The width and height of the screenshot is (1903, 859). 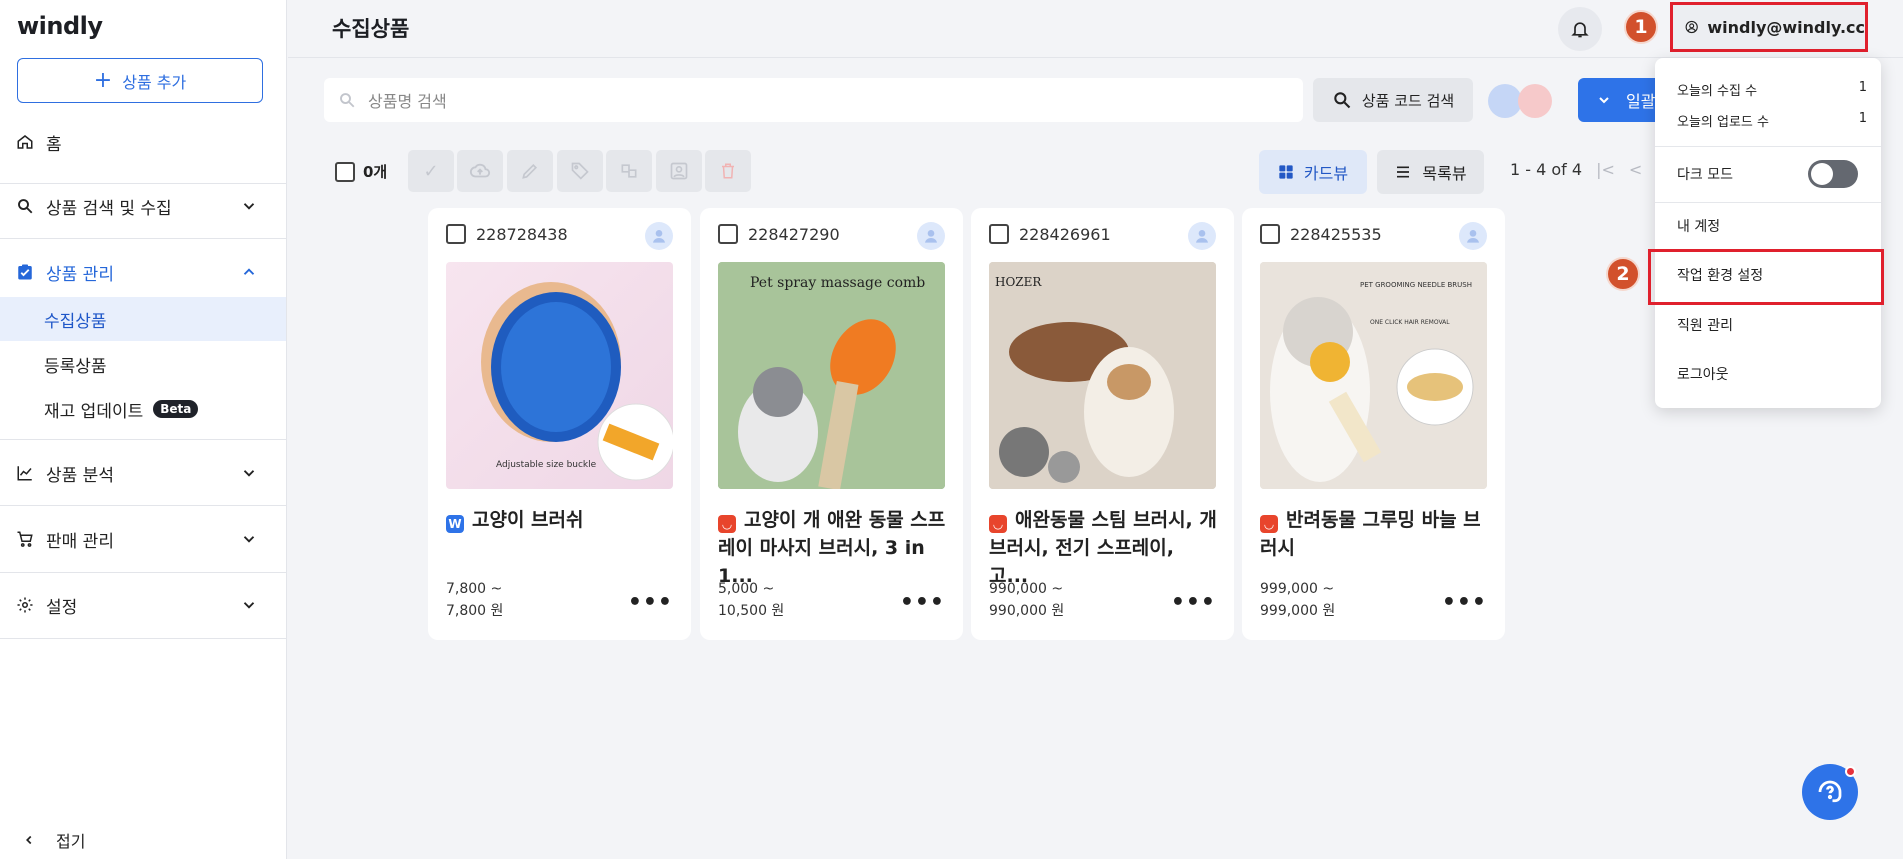 I want to click on stat-label: 오늘의 수집 수, so click(x=1717, y=91).